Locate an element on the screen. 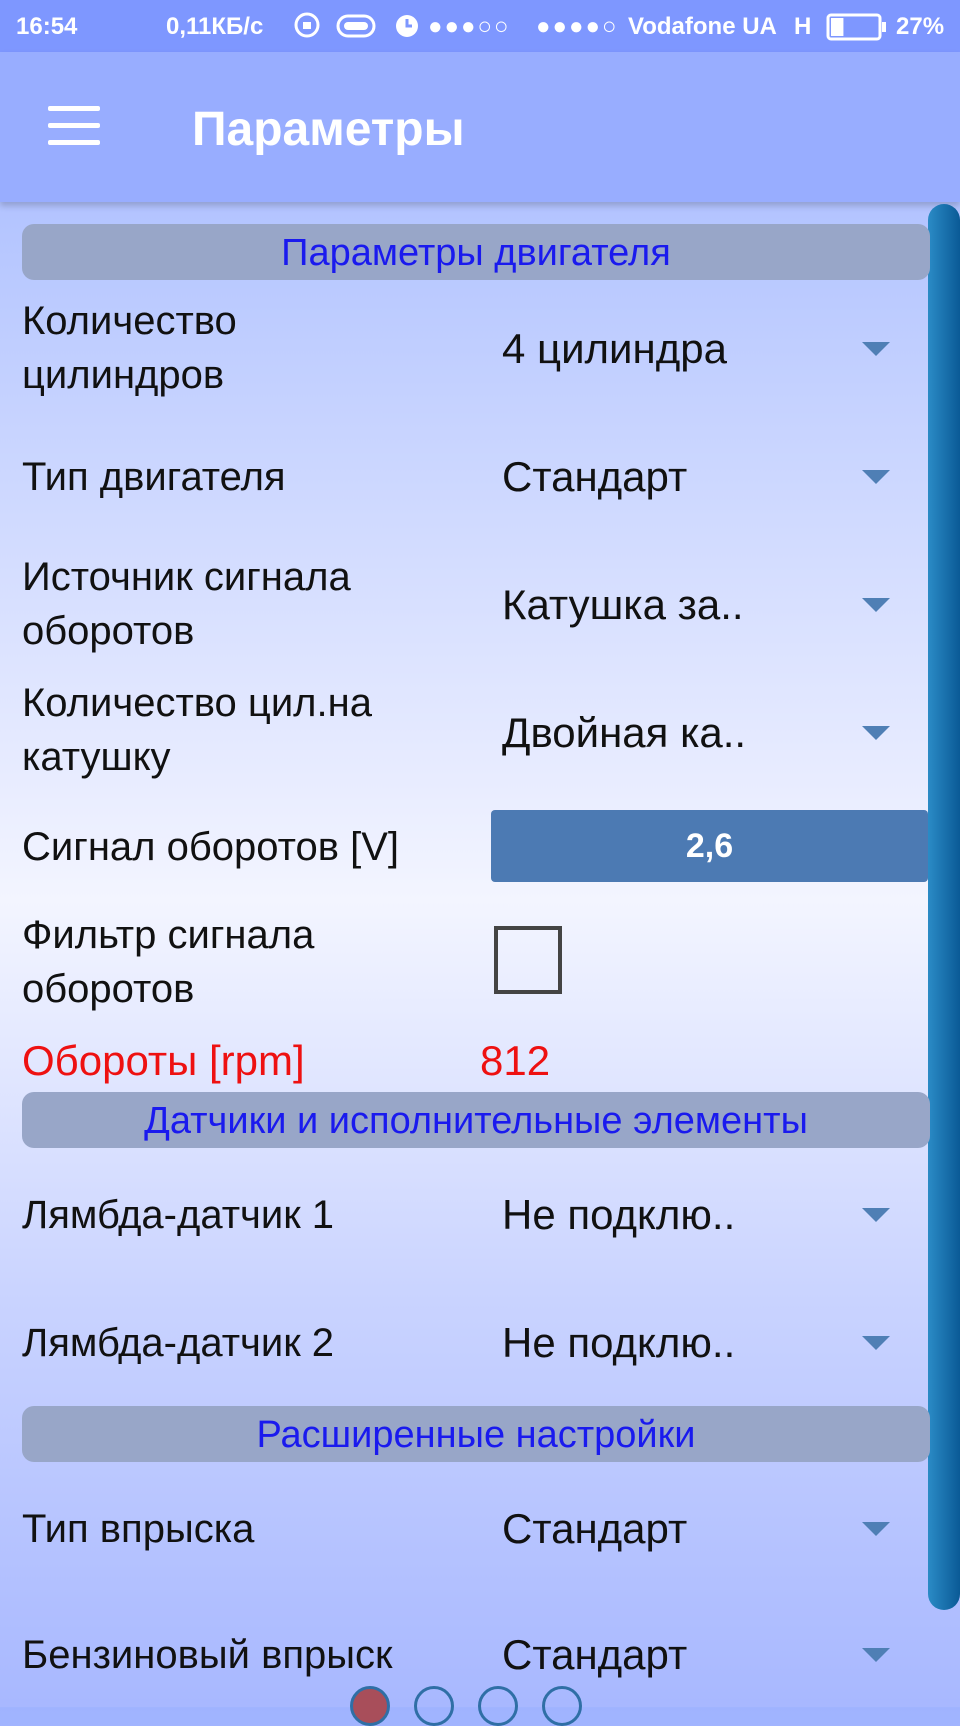 The width and height of the screenshot is (960, 1726). cylinders-label-line2: цилиндров is located at coordinates (123, 375).